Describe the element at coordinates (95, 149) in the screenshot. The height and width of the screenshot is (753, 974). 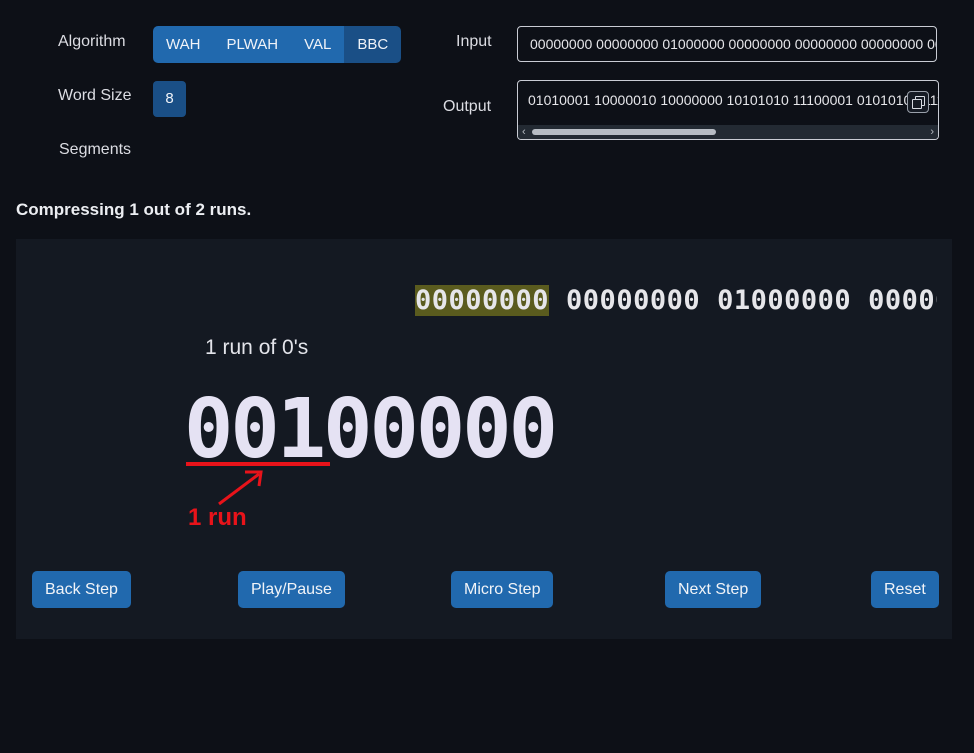
I see `segments-label: Segments` at that location.